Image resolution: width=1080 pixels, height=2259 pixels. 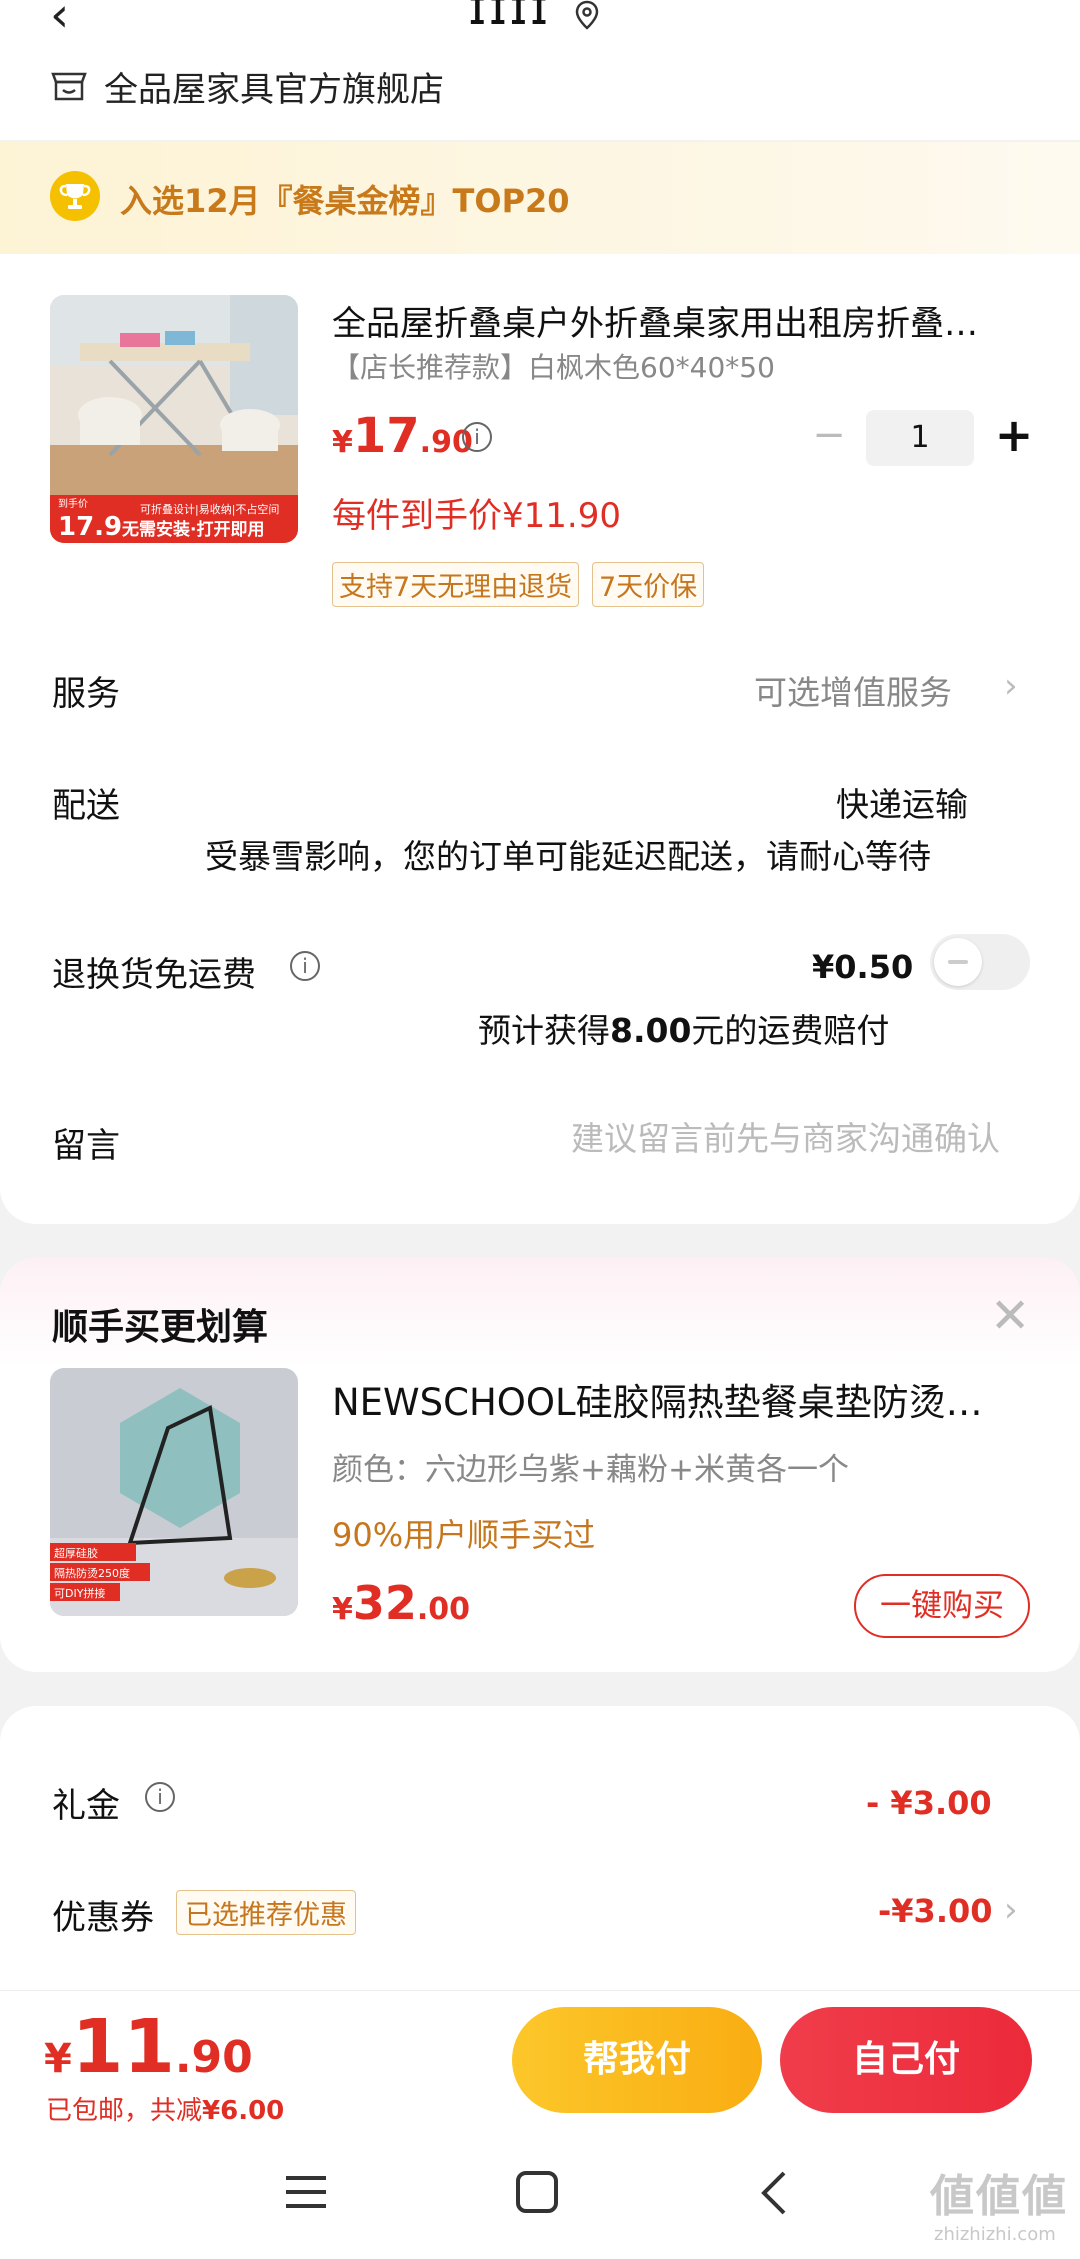 I want to click on coupon-value: -¥3.00, so click(x=935, y=1911).